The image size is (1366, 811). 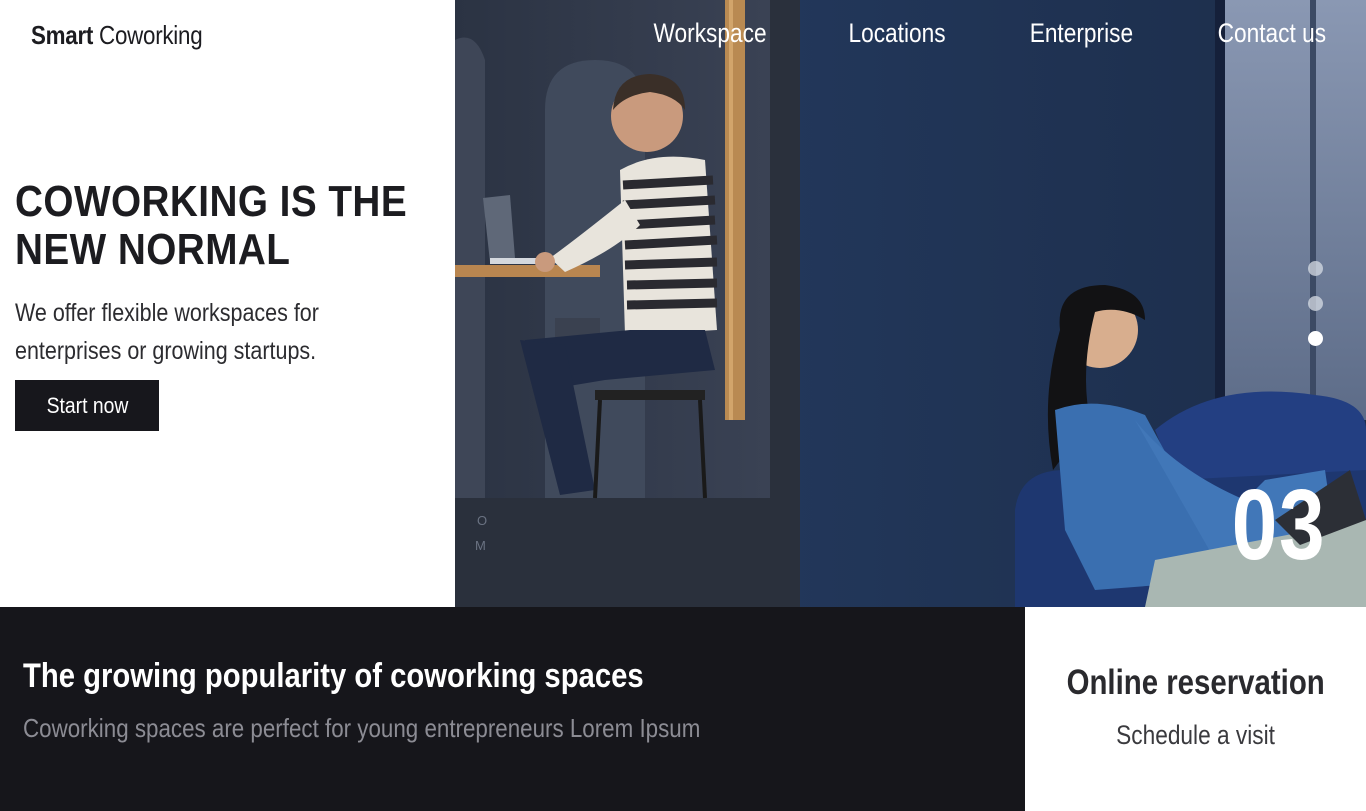 I want to click on nav-item-contact-us: Contact us, so click(x=1272, y=33).